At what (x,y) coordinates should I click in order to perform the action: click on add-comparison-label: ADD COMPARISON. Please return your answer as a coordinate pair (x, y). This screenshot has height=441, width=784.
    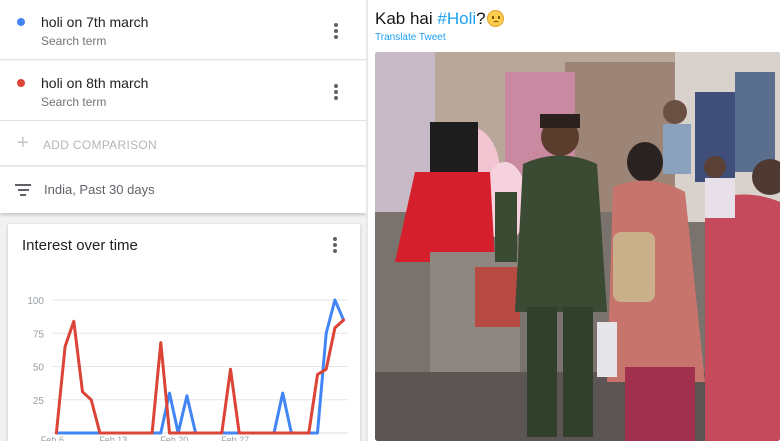
    Looking at the image, I should click on (100, 145).